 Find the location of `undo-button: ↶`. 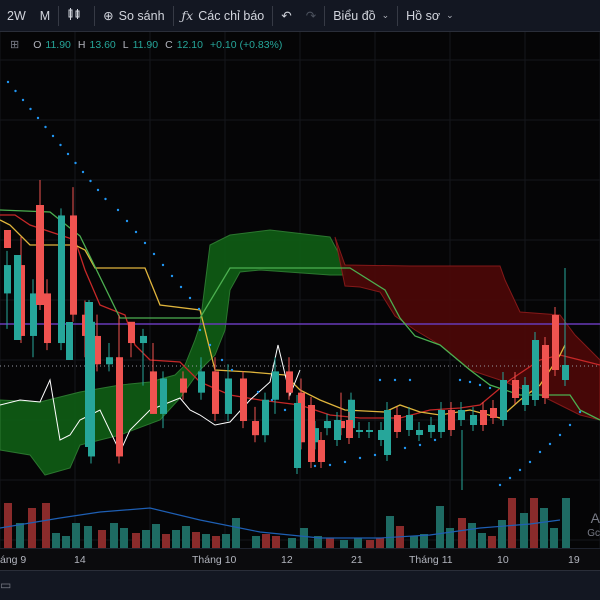

undo-button: ↶ is located at coordinates (286, 16).